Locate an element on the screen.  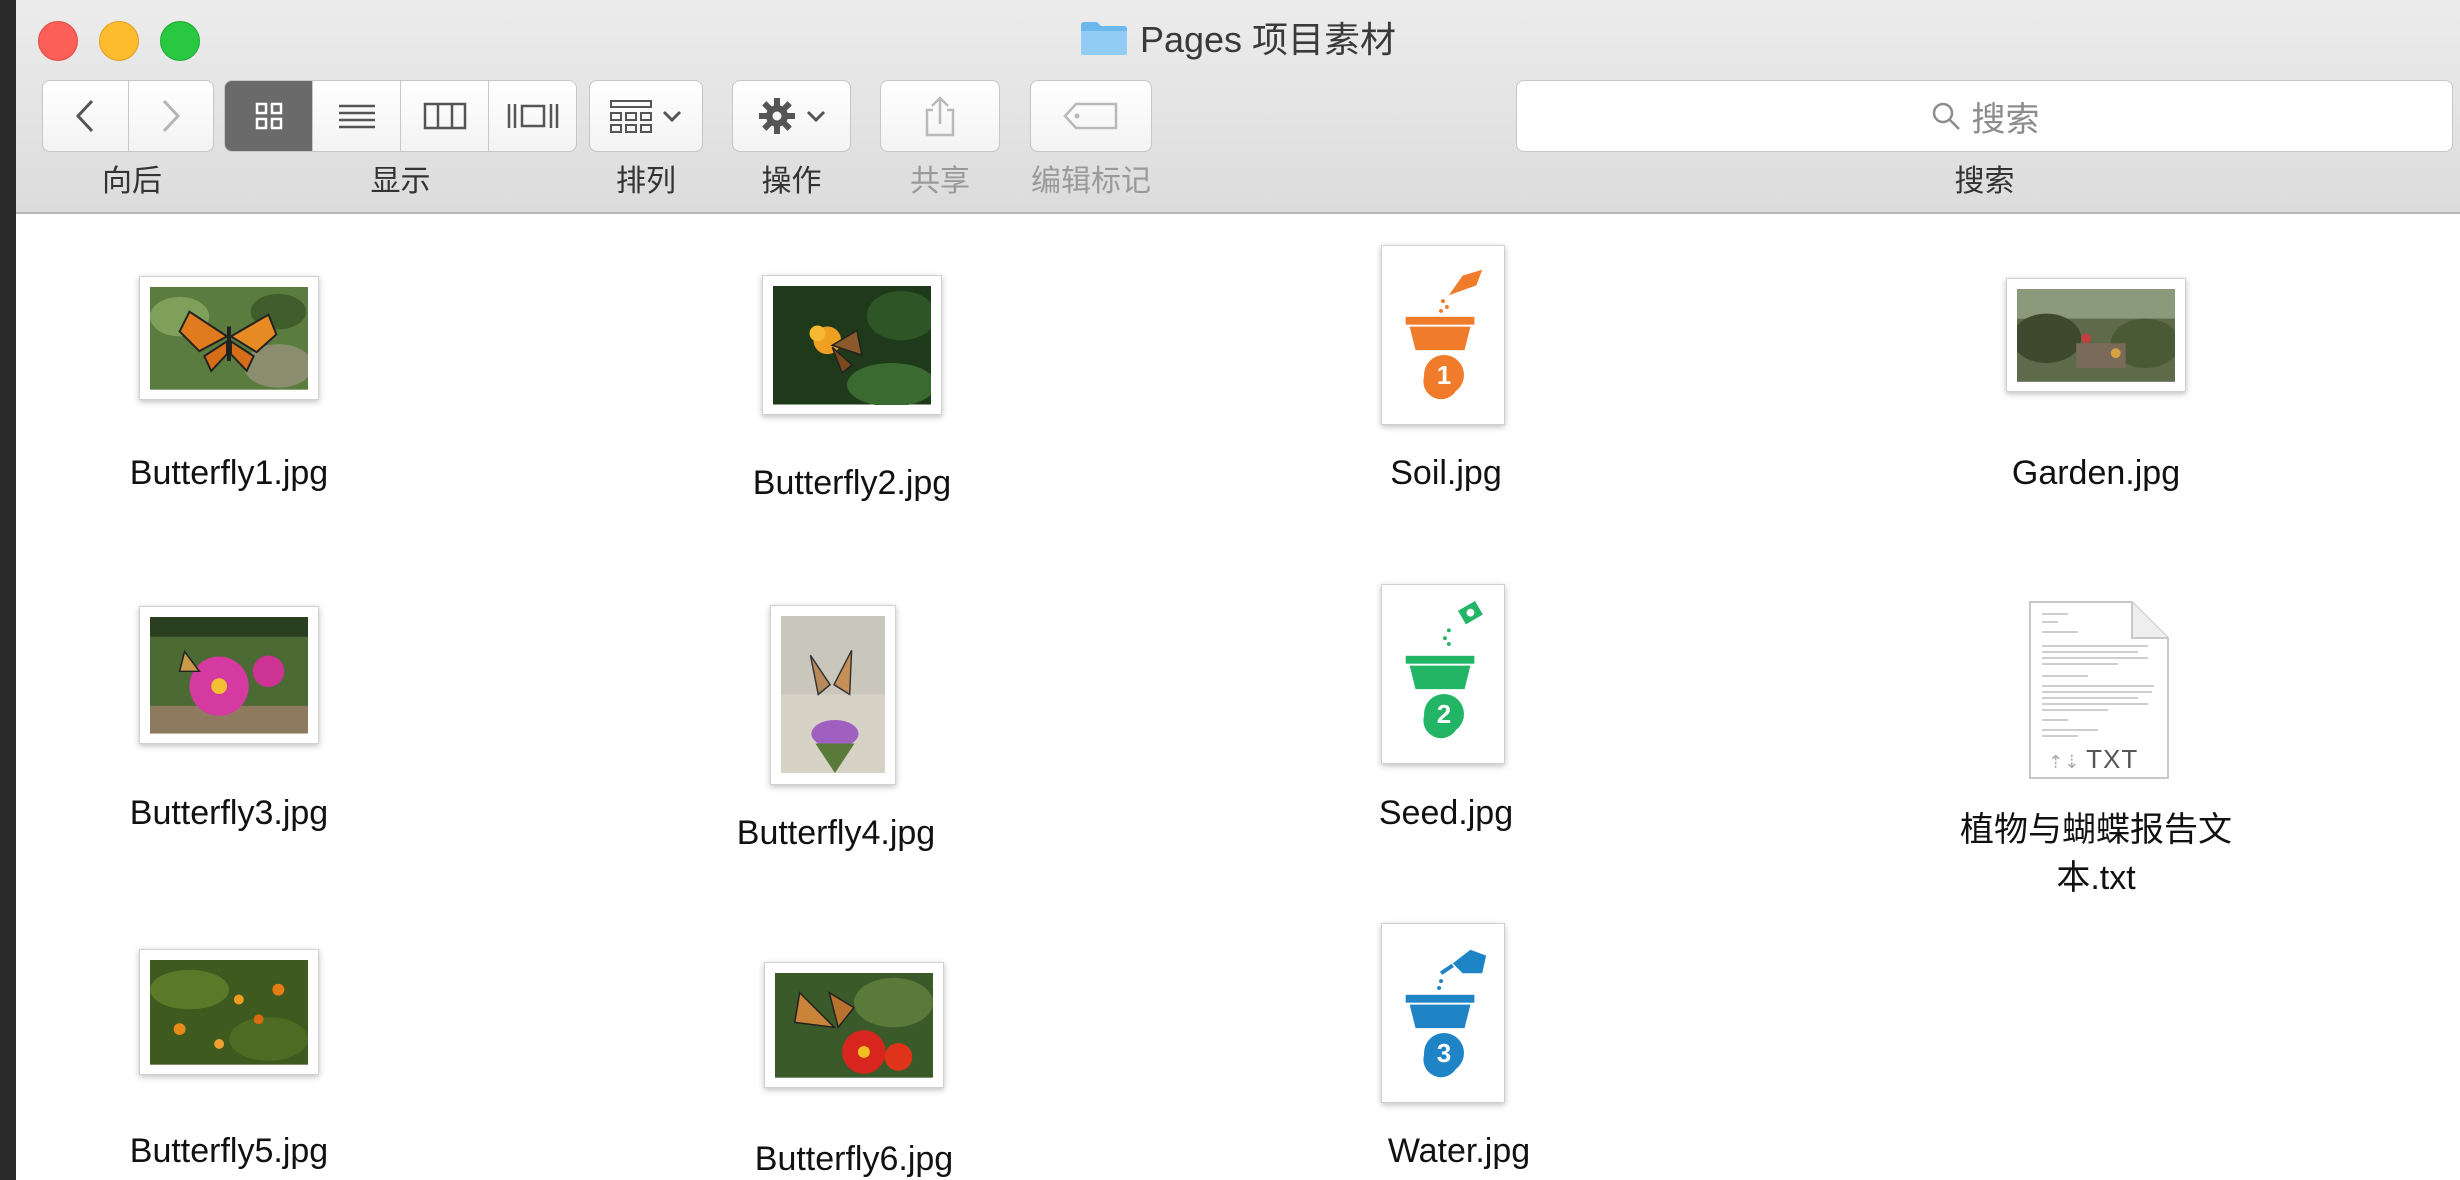
action-button is located at coordinates (791, 116).